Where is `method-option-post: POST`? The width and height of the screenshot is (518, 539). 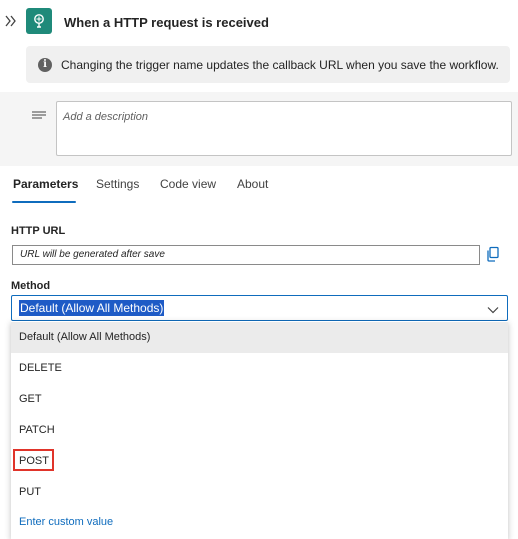 method-option-post: POST is located at coordinates (259, 461).